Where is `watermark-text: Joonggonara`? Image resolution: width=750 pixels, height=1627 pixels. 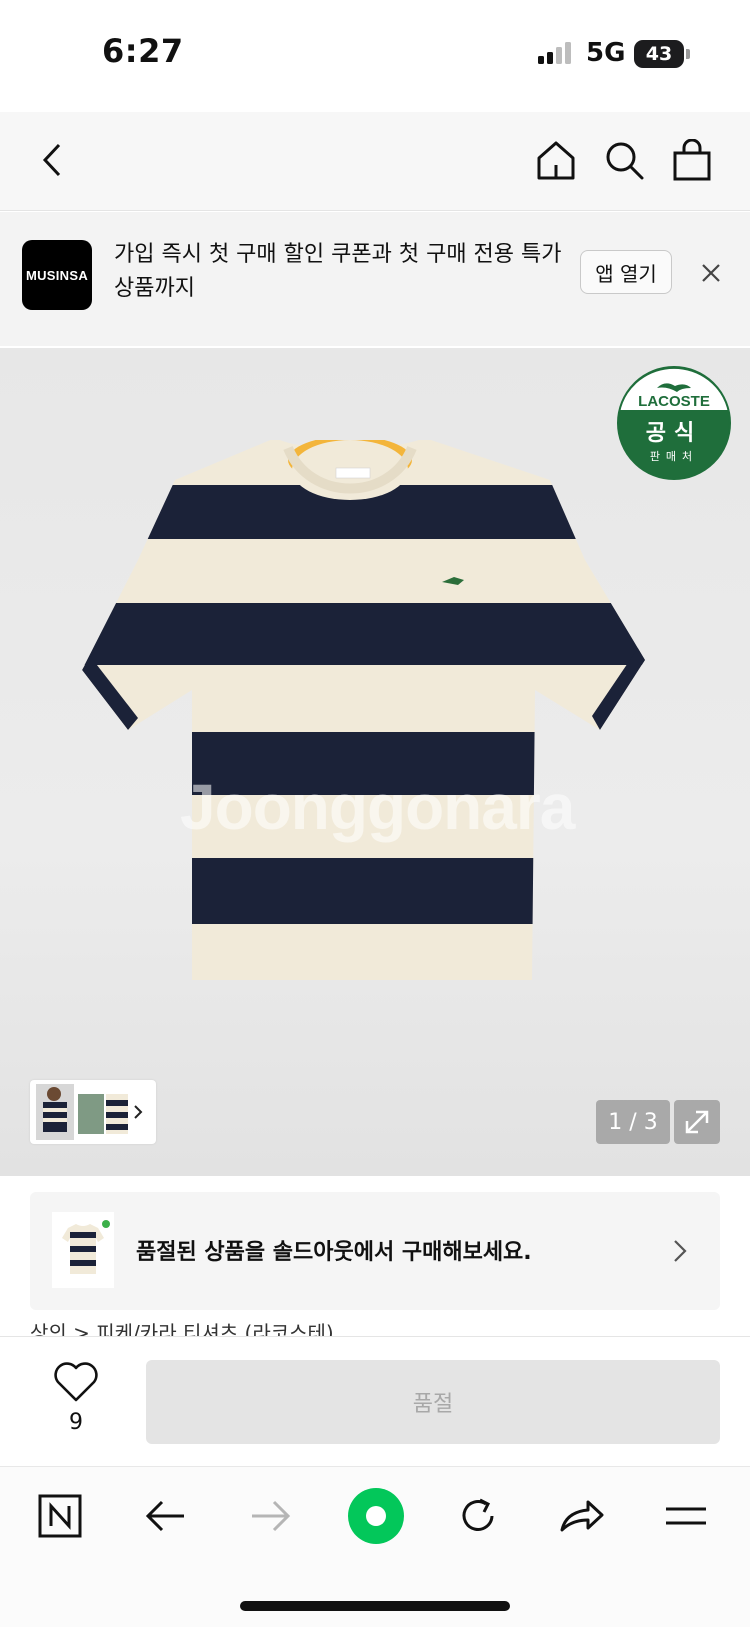 watermark-text: Joonggonara is located at coordinates (377, 807).